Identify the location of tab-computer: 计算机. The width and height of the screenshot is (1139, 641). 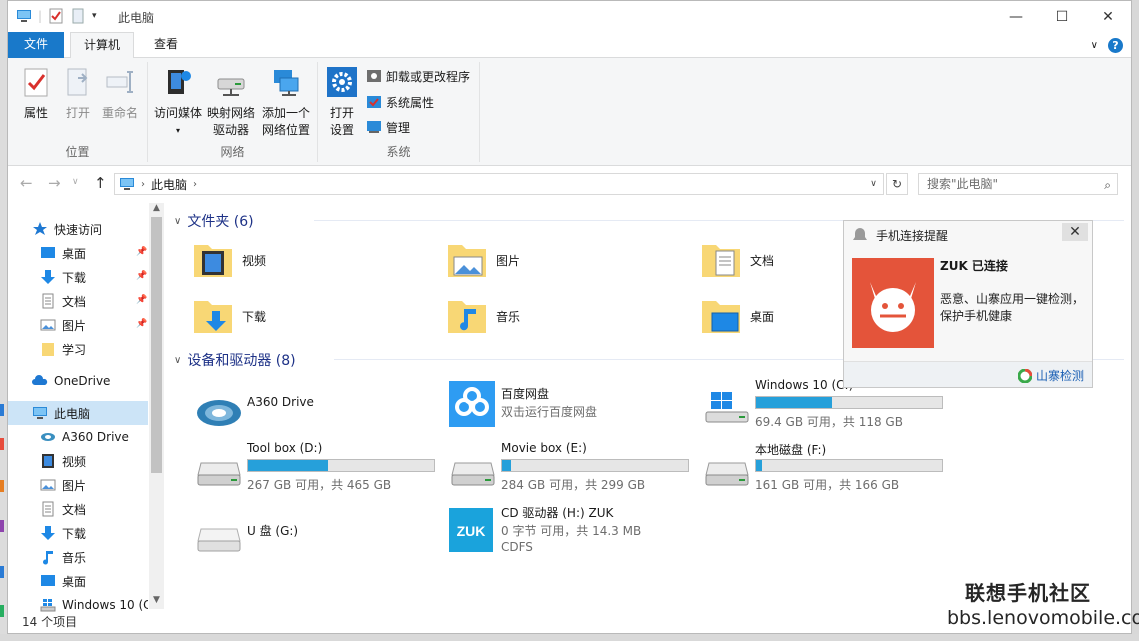
(102, 45).